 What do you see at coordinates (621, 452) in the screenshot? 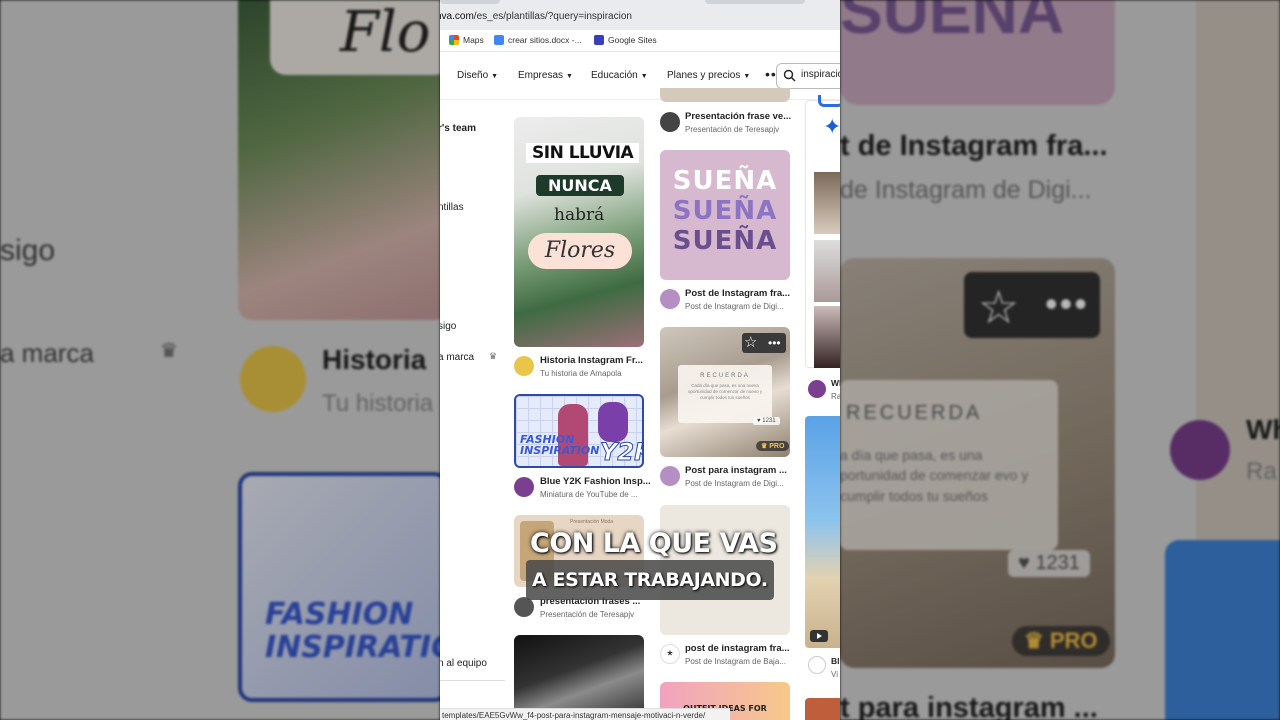
I see `card-text-line: Y2K` at bounding box center [621, 452].